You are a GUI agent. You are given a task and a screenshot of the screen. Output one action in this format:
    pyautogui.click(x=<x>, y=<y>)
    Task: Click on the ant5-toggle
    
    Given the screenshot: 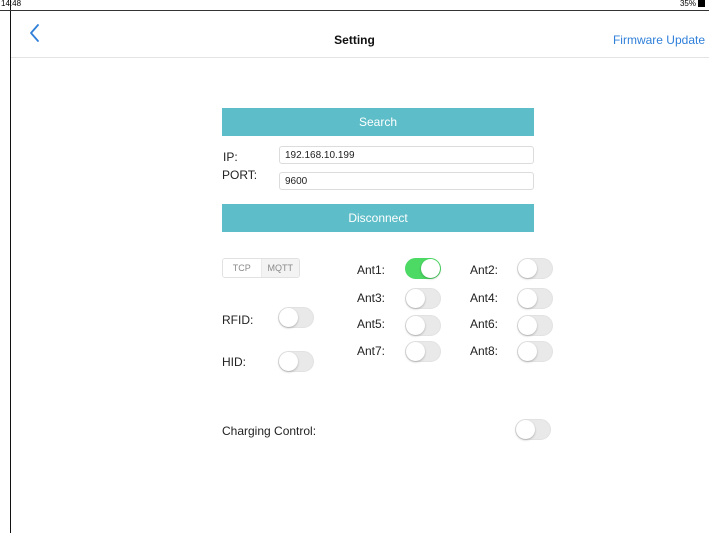 What is the action you would take?
    pyautogui.click(x=423, y=325)
    